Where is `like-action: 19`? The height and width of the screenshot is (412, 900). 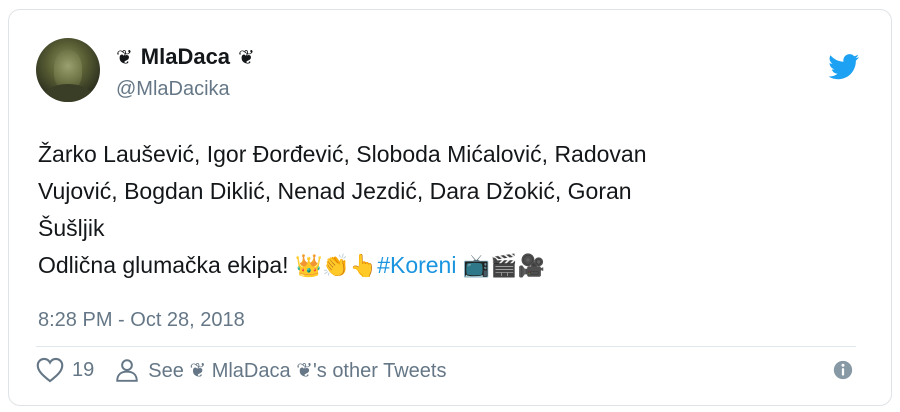 like-action: 19 is located at coordinates (65, 370).